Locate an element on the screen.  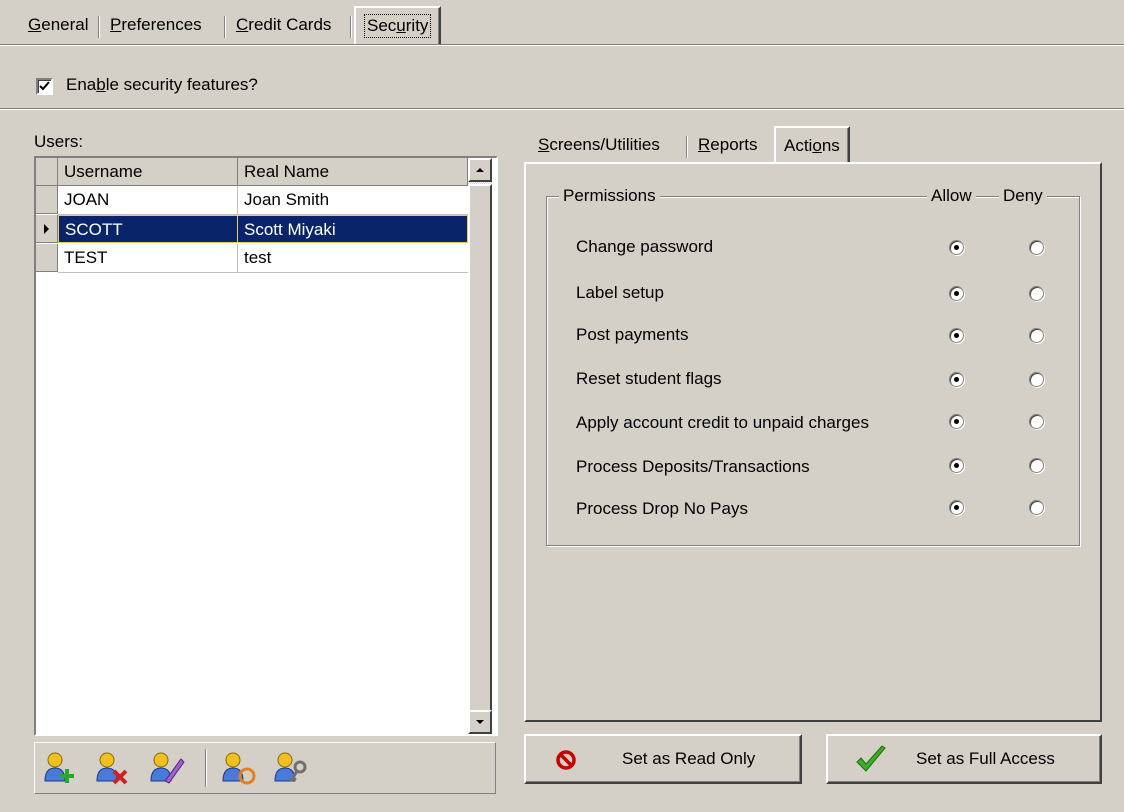
permission-label: Change password is located at coordinates (645, 246).